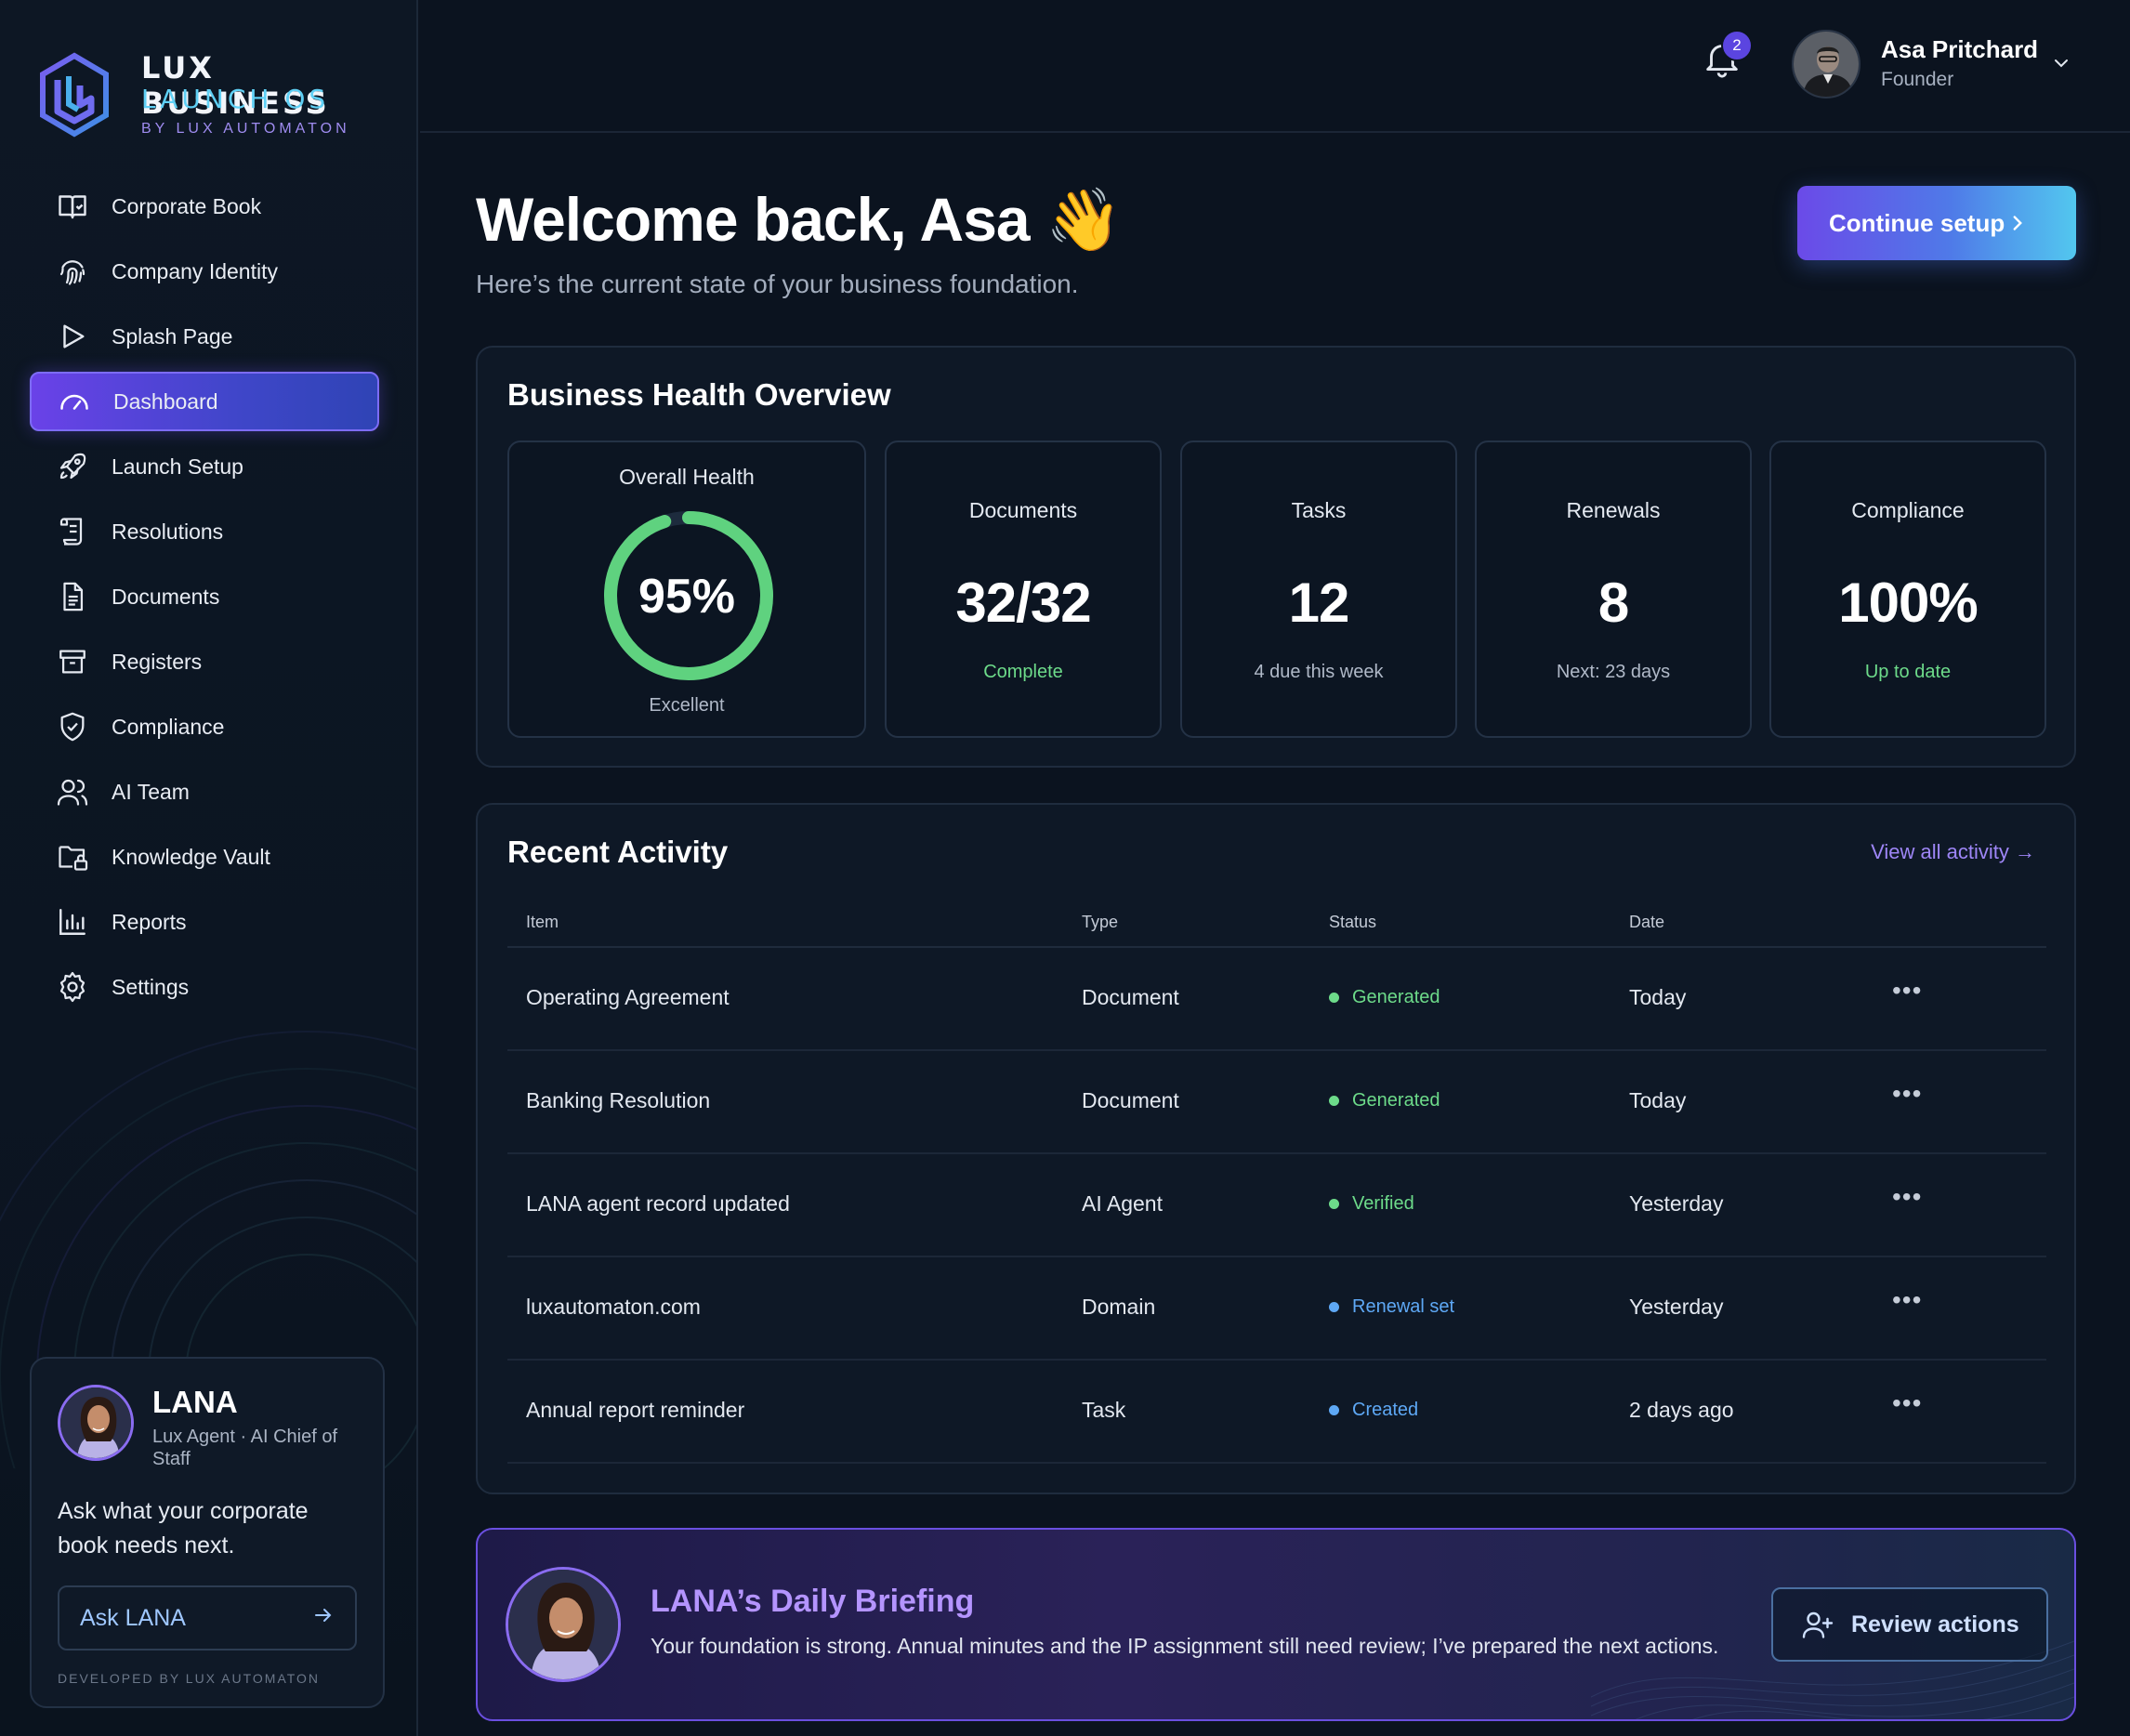  What do you see at coordinates (1646, 922) in the screenshot?
I see `column-header-date: Date` at bounding box center [1646, 922].